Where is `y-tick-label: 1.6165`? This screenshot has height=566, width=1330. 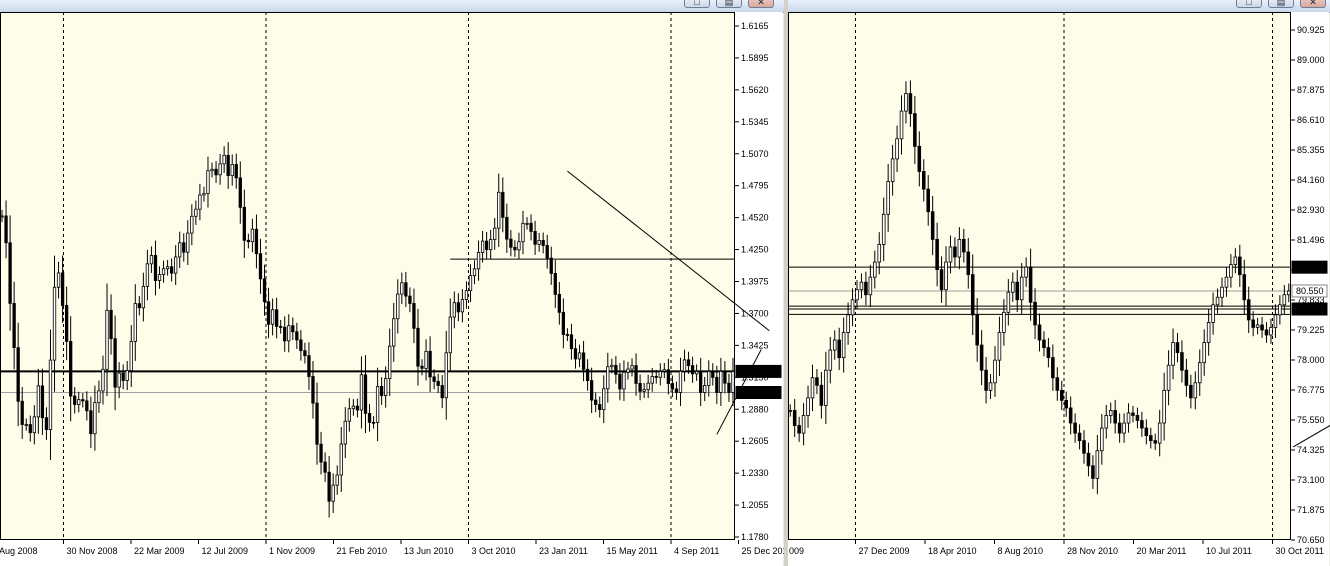
y-tick-label: 1.6165 is located at coordinates (755, 26).